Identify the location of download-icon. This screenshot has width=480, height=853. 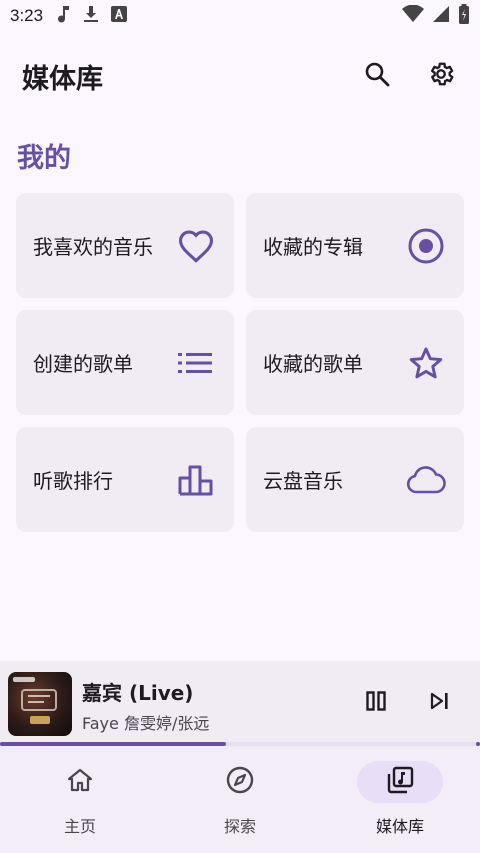
(91, 16).